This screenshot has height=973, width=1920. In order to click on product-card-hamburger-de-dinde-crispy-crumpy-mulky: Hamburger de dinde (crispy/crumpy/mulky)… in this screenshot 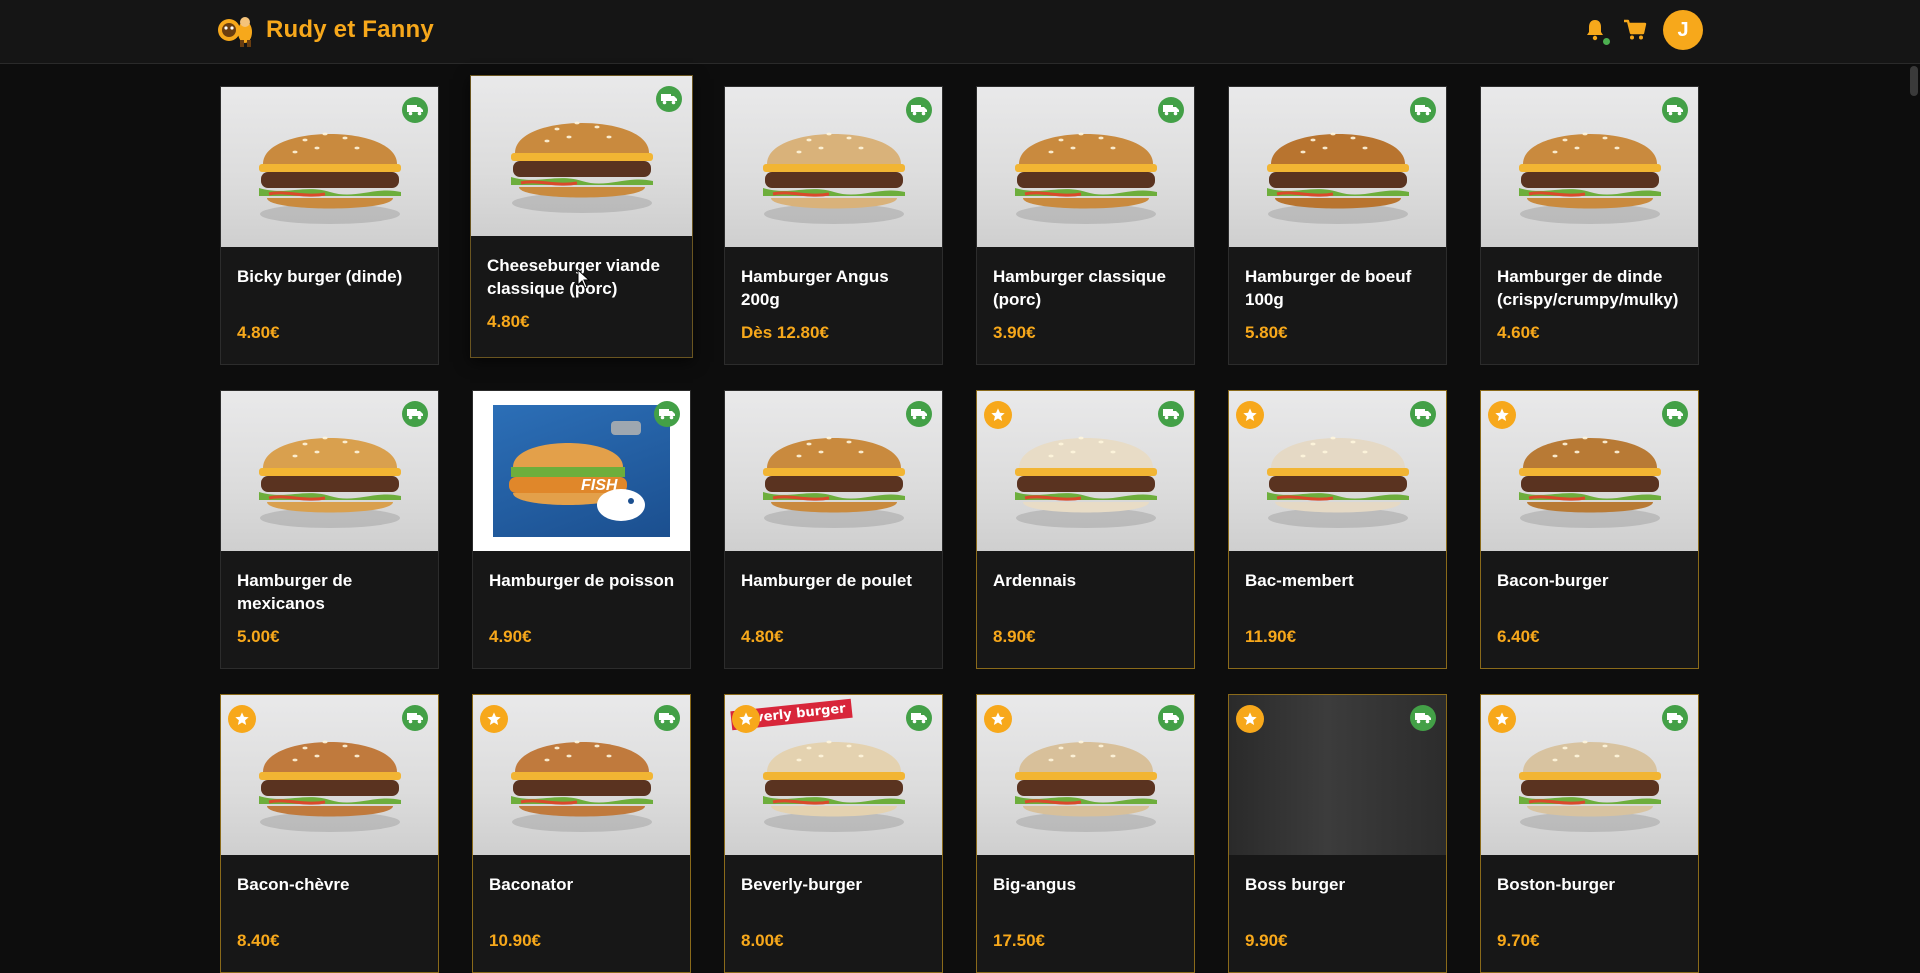, I will do `click(1589, 225)`.